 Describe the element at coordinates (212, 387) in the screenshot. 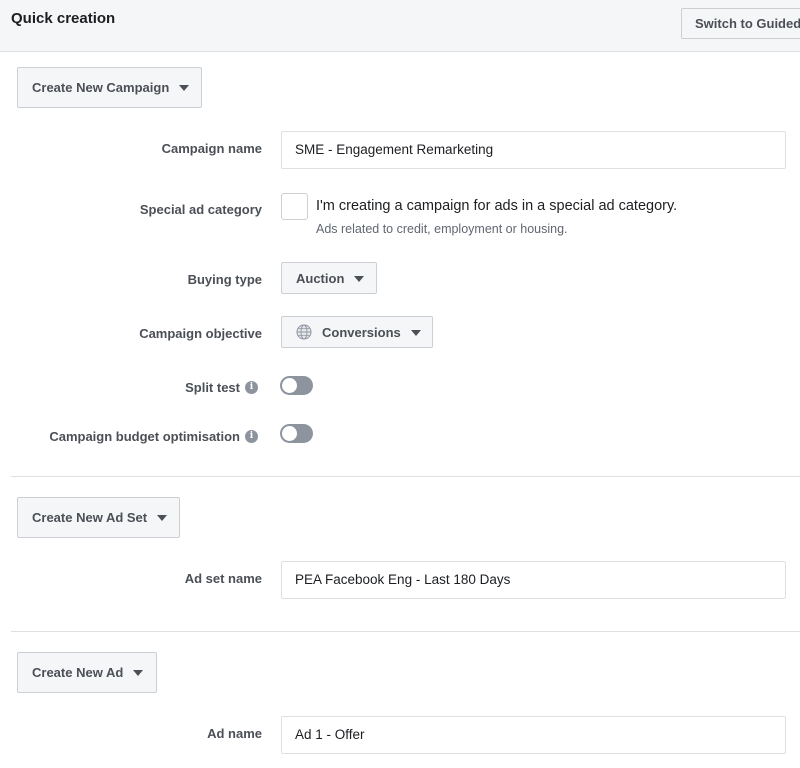

I see `split-test-label-text: Split test` at that location.